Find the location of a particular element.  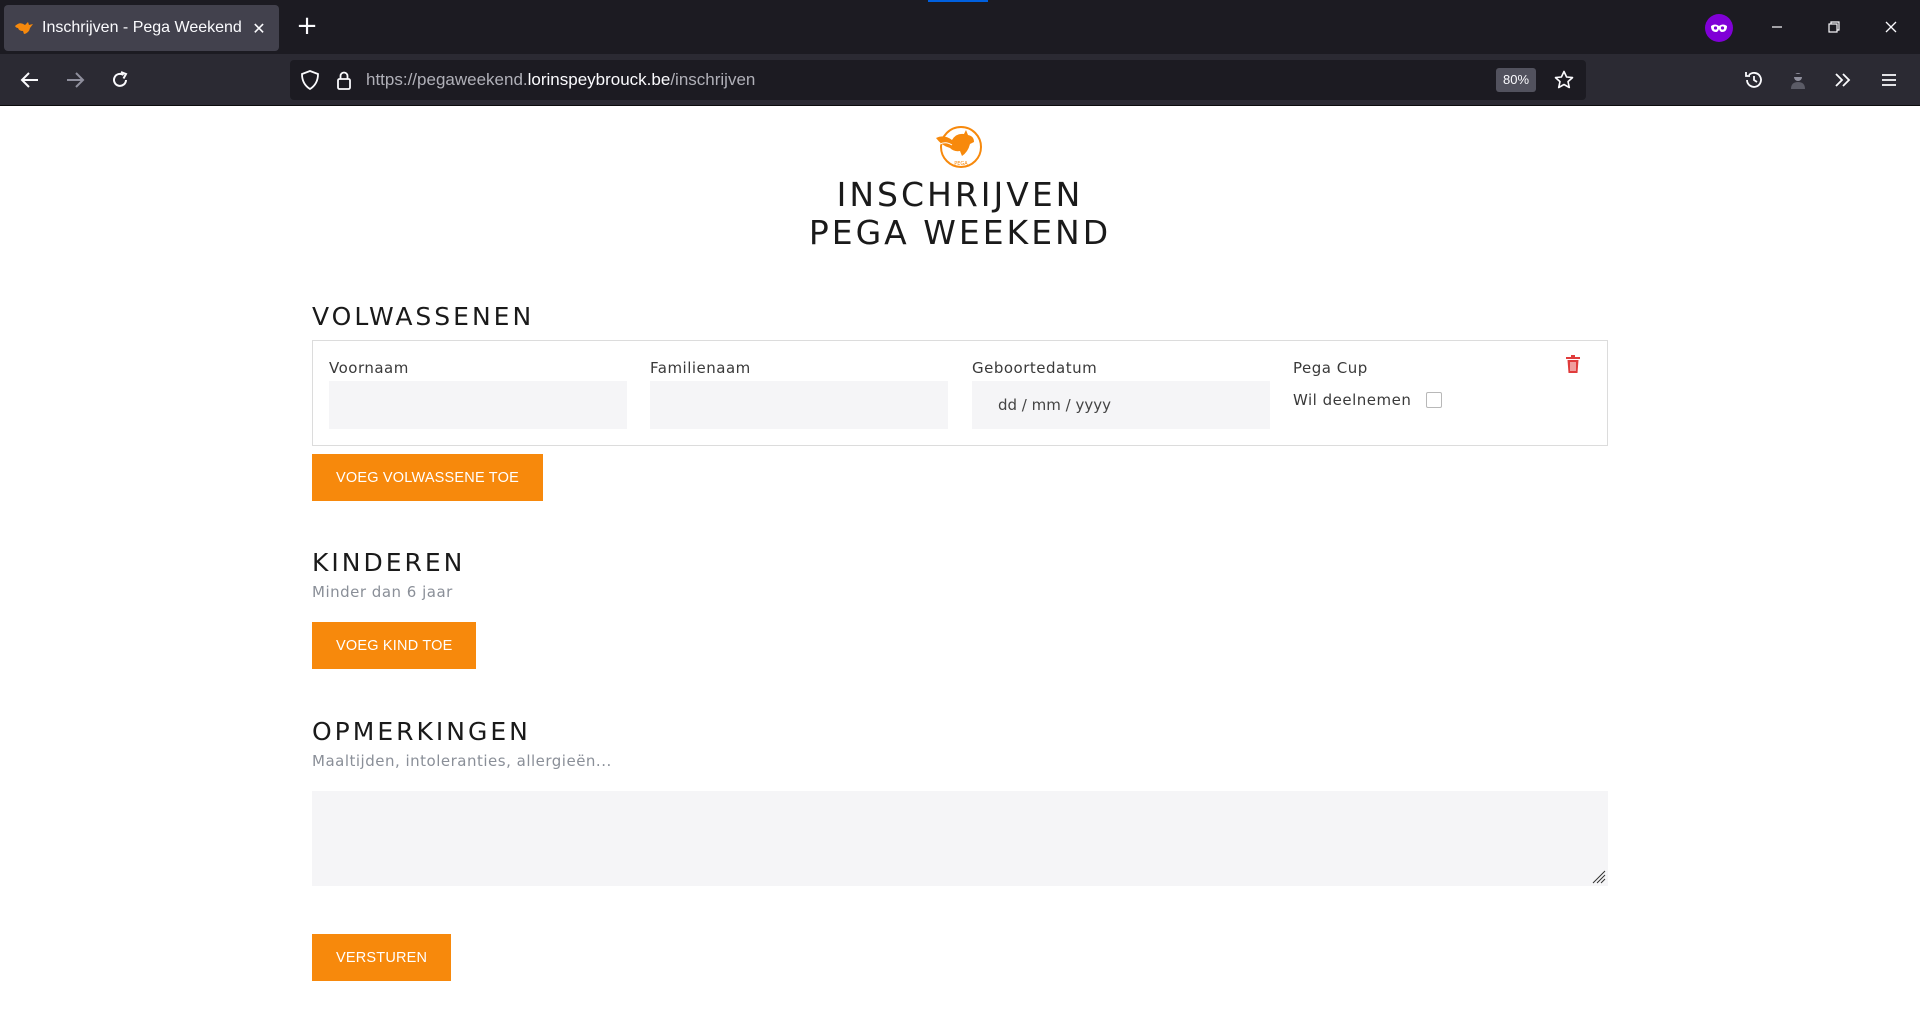

tracking-protection-shield-icon is located at coordinates (310, 80).